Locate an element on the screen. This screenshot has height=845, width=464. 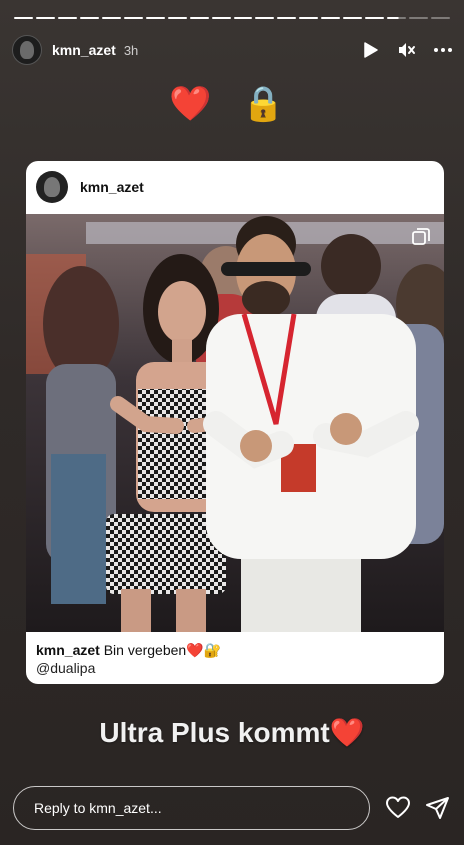
post-username: kmn_azet is located at coordinates (112, 187).